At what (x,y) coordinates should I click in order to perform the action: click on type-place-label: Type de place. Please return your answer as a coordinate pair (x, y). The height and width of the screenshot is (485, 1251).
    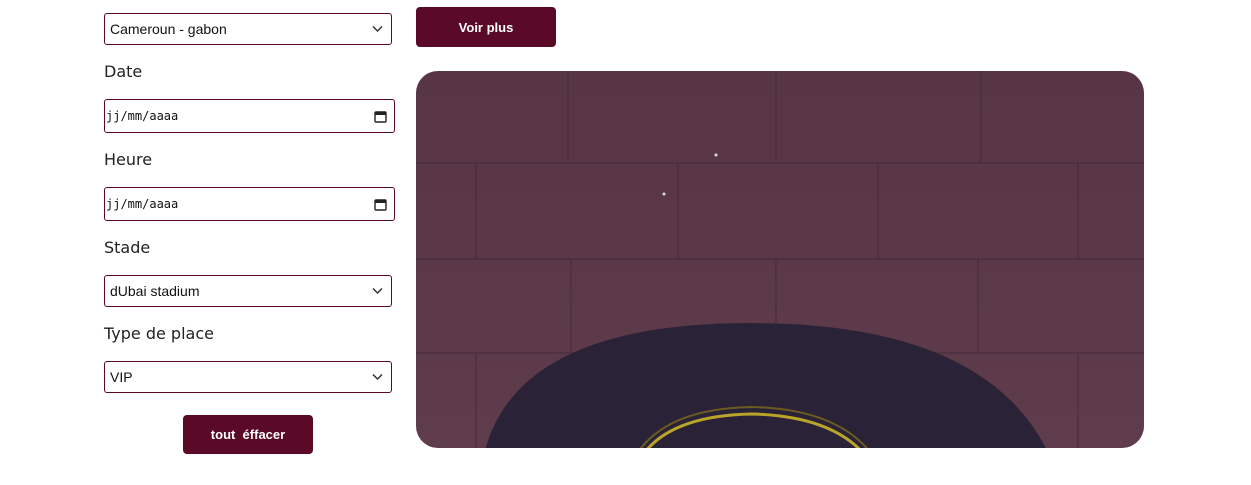
    Looking at the image, I should click on (159, 333).